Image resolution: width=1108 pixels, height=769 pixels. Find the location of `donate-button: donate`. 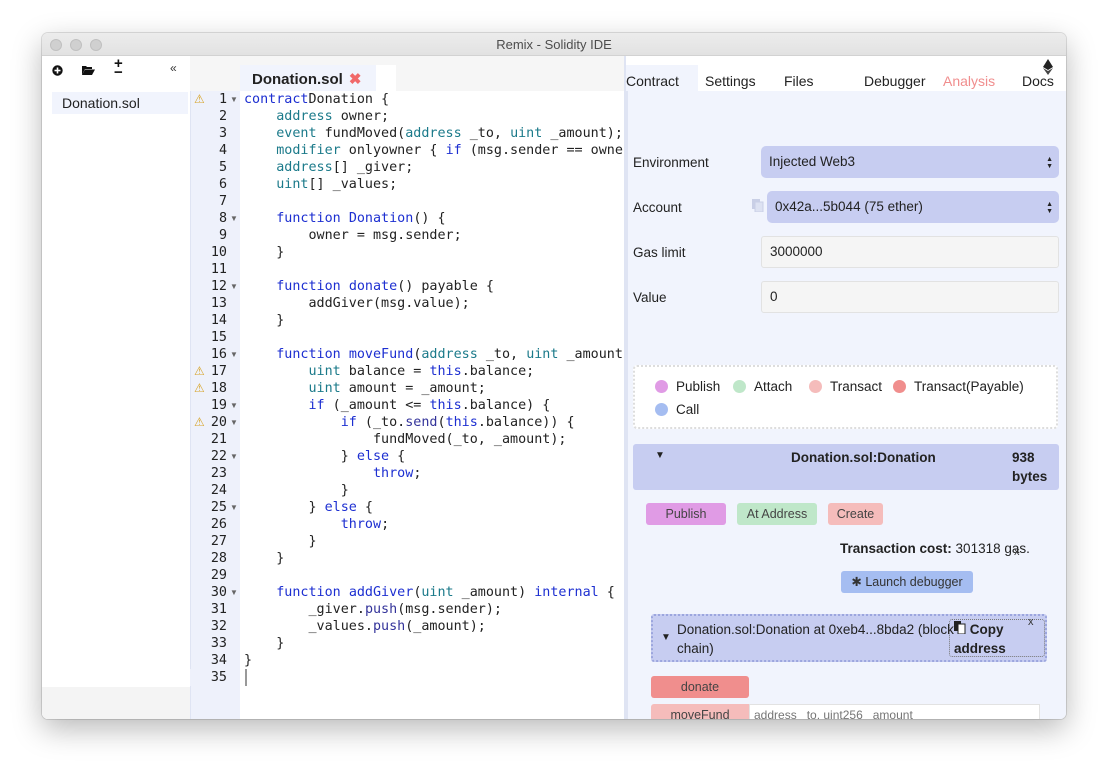

donate-button: donate is located at coordinates (700, 687).